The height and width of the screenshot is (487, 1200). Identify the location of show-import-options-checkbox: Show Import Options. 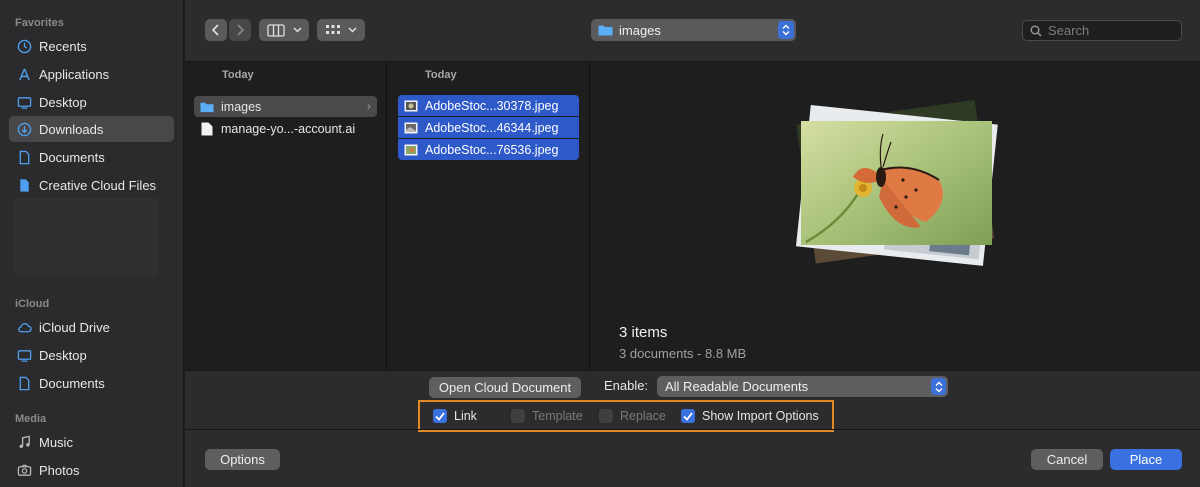
(750, 416).